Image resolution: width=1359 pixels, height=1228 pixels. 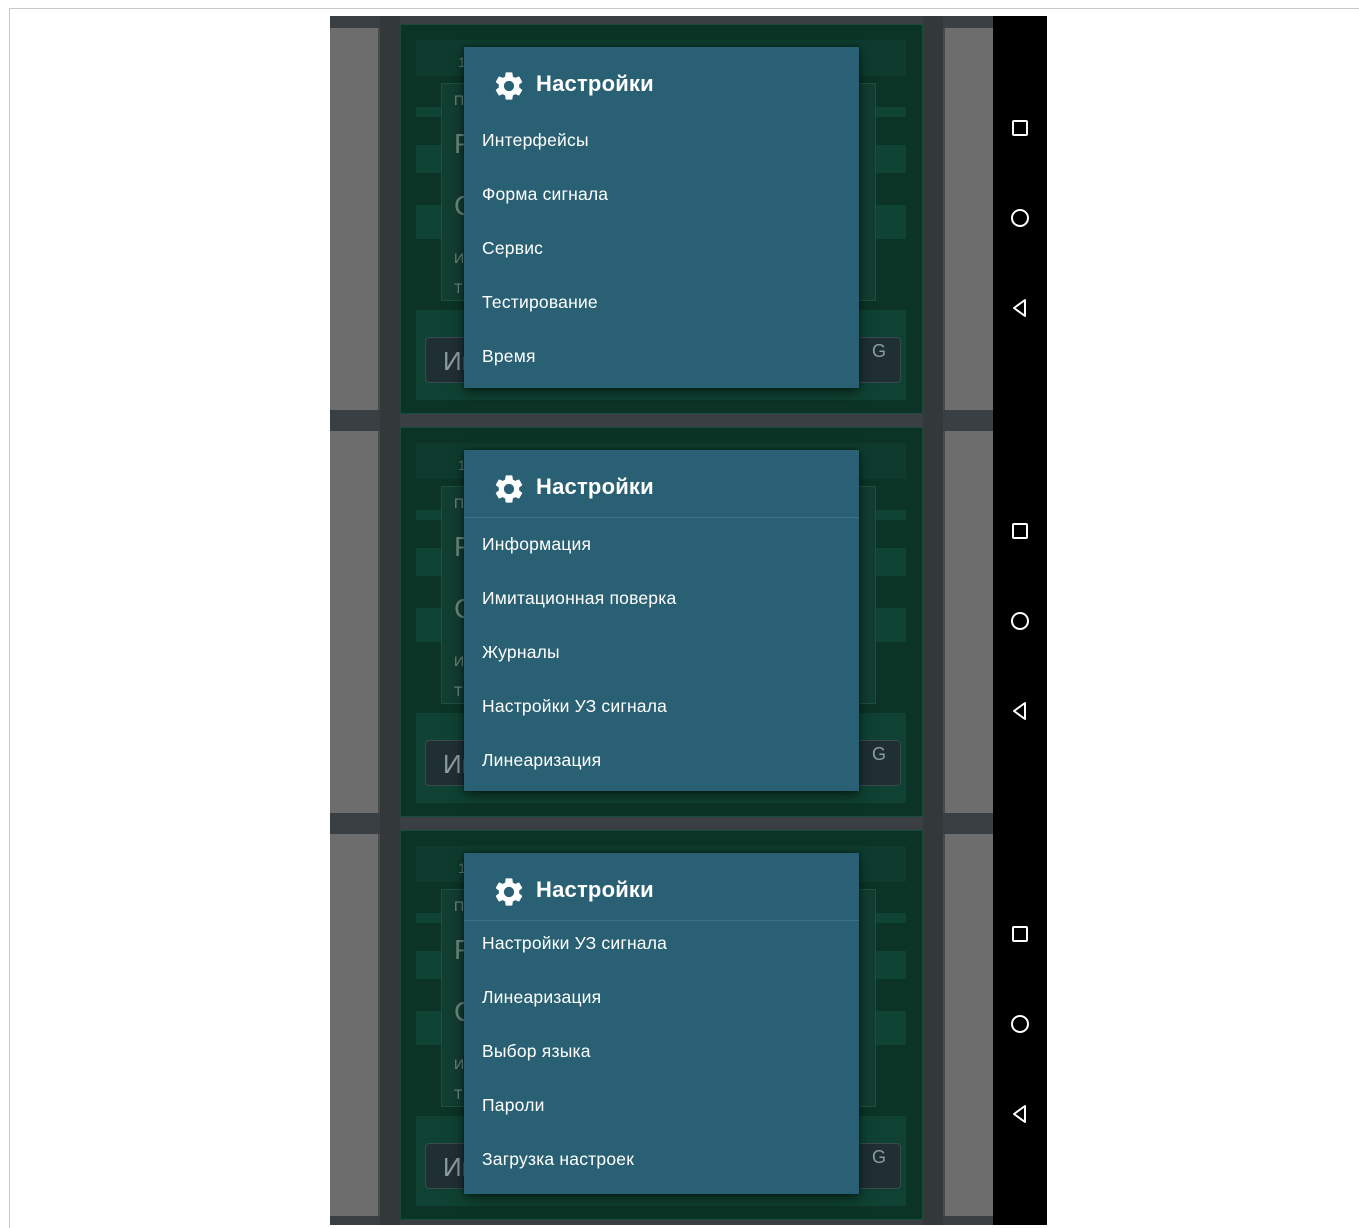 I want to click on menu-item-information: Информация, so click(x=661, y=545).